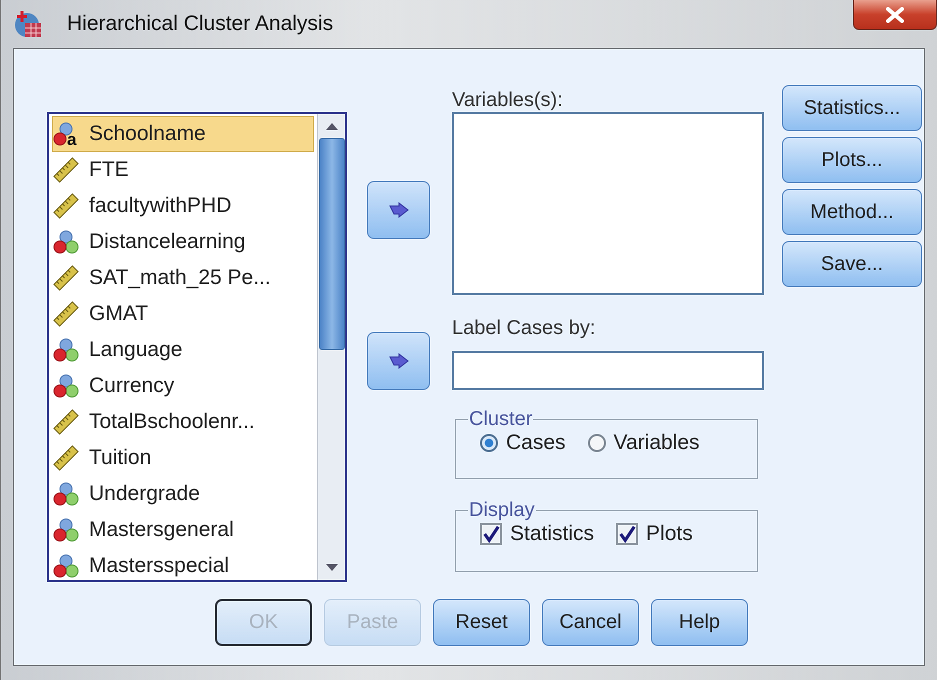 The height and width of the screenshot is (680, 937). What do you see at coordinates (161, 530) in the screenshot?
I see `variable-name: Mastersgeneral` at bounding box center [161, 530].